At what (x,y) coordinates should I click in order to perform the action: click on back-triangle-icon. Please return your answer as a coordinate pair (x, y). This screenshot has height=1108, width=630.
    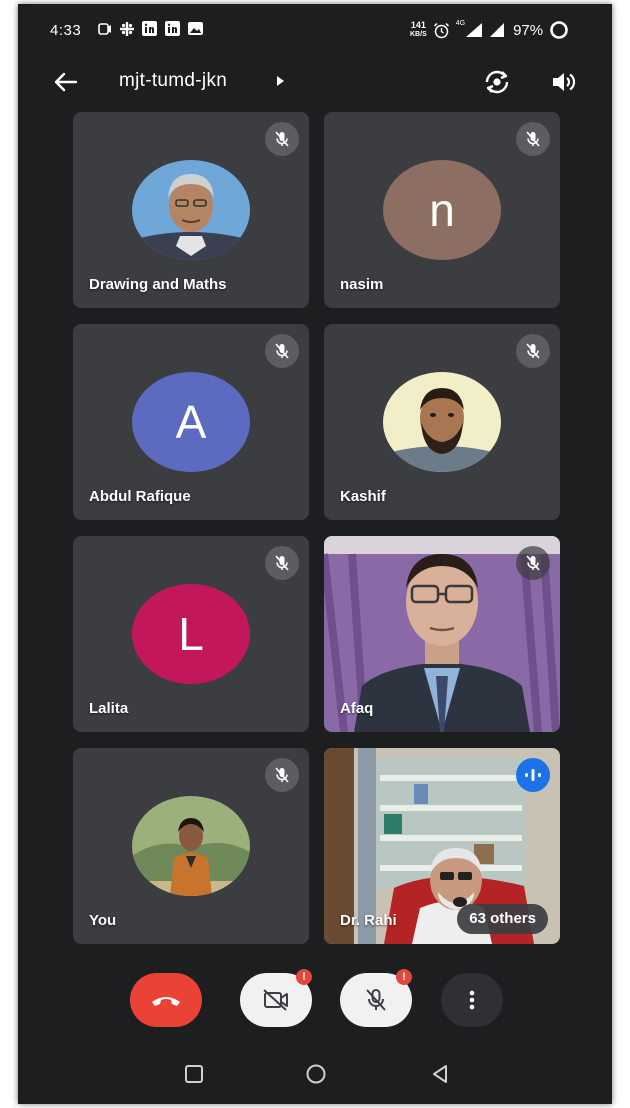
    Looking at the image, I should click on (440, 1074).